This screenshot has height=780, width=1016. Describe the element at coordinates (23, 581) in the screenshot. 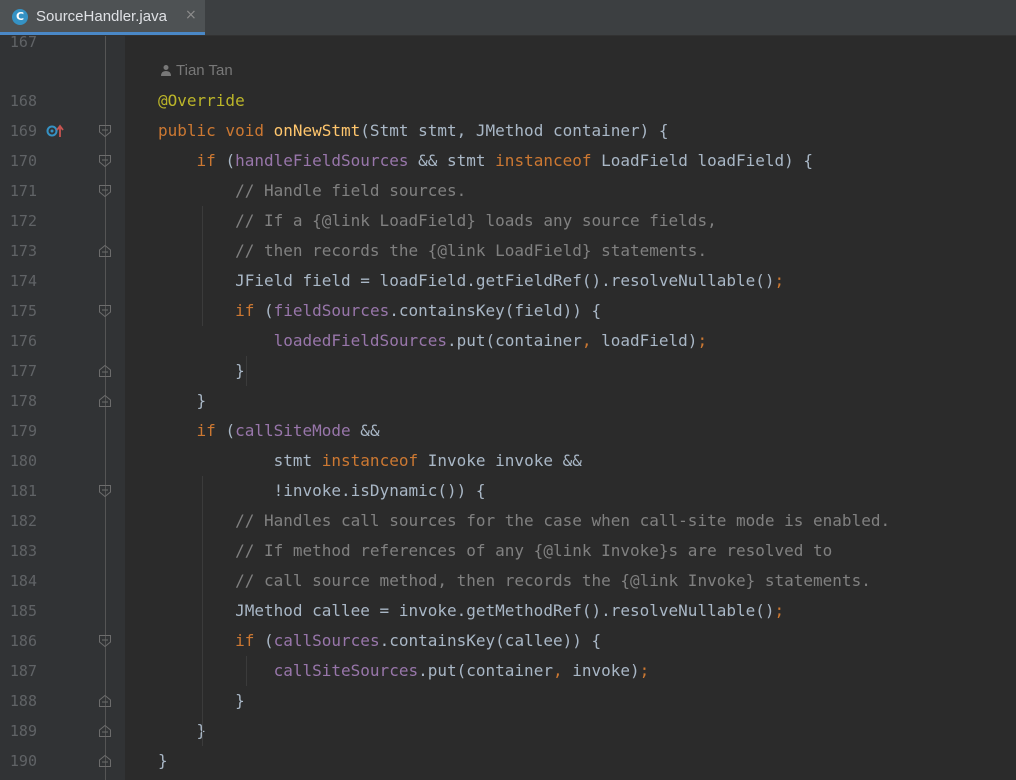

I see `line-number: 184` at that location.